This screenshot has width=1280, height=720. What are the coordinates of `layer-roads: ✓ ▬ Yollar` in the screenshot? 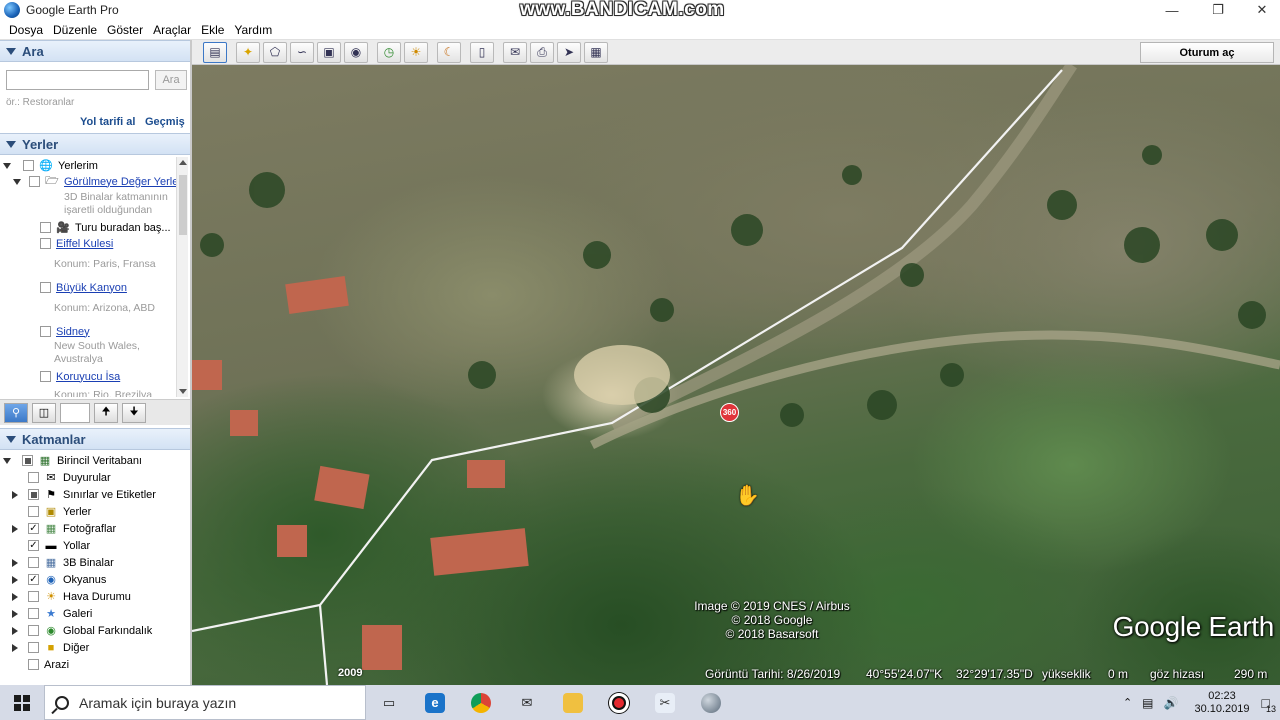 It's located at (59, 545).